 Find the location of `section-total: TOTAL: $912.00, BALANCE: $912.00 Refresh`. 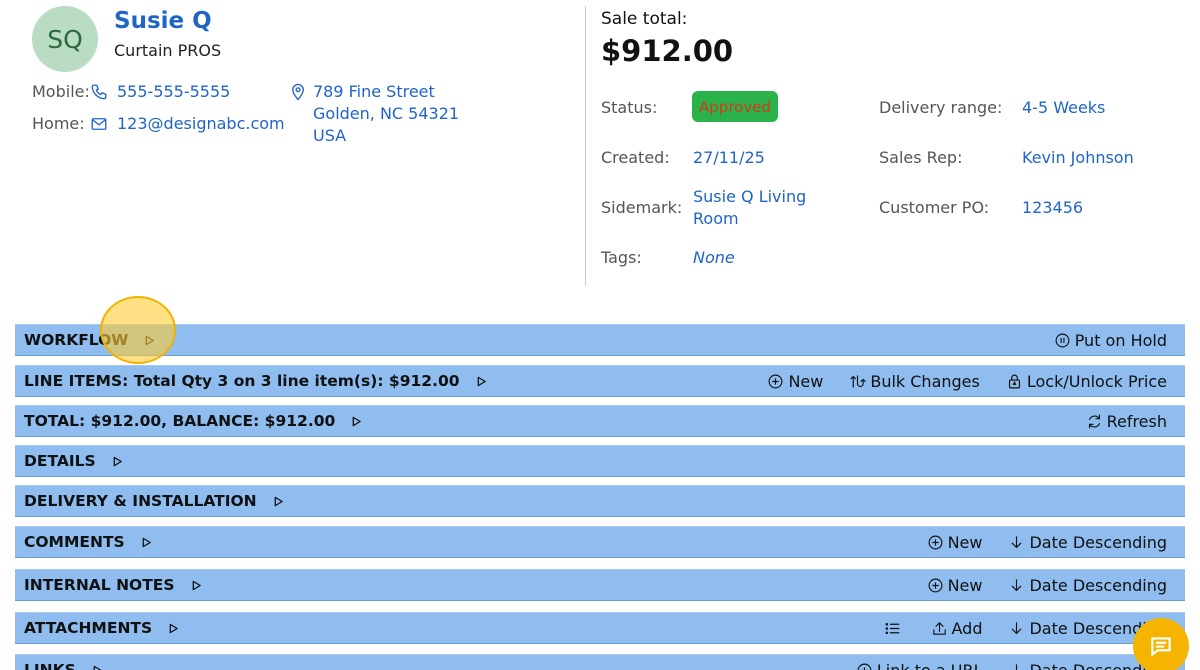

section-total: TOTAL: $912.00, BALANCE: $912.00 Refresh is located at coordinates (600, 421).